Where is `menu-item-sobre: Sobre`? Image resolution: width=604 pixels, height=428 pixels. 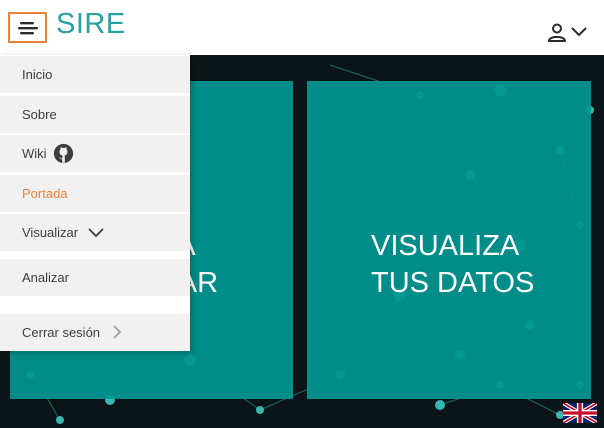 menu-item-sobre: Sobre is located at coordinates (95, 114).